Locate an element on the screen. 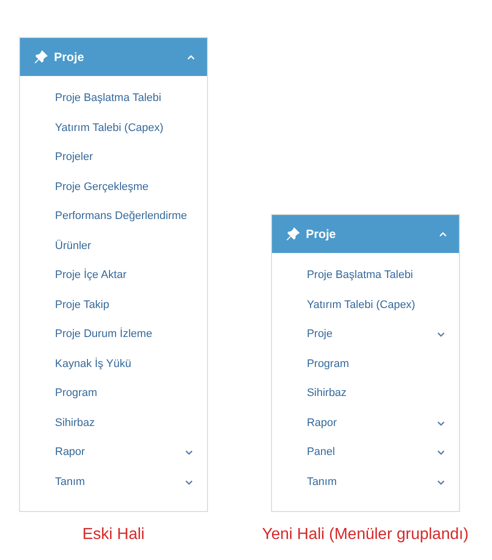 This screenshot has height=560, width=492. caption: Eski Hali is located at coordinates (113, 535).